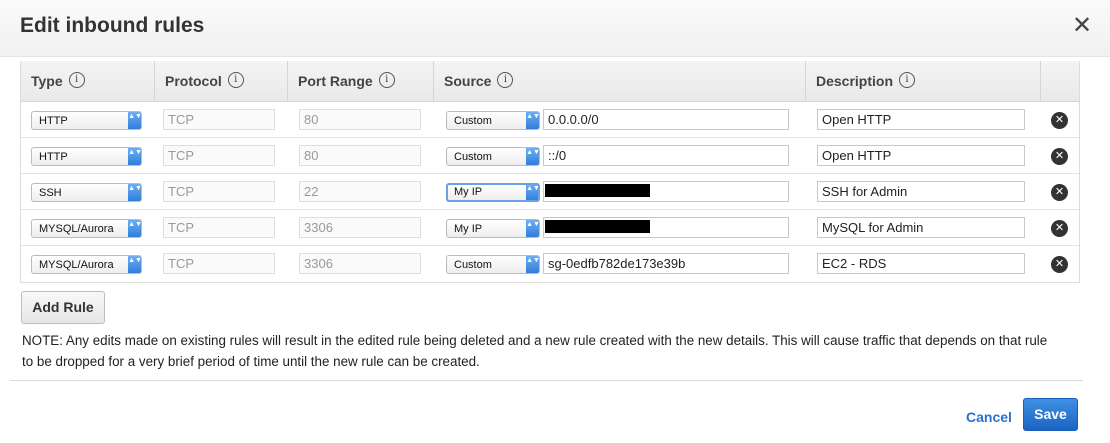 The height and width of the screenshot is (443, 1110). What do you see at coordinates (666, 263) in the screenshot?
I see `source-value-input: sg-0edfb782de173e39b` at bounding box center [666, 263].